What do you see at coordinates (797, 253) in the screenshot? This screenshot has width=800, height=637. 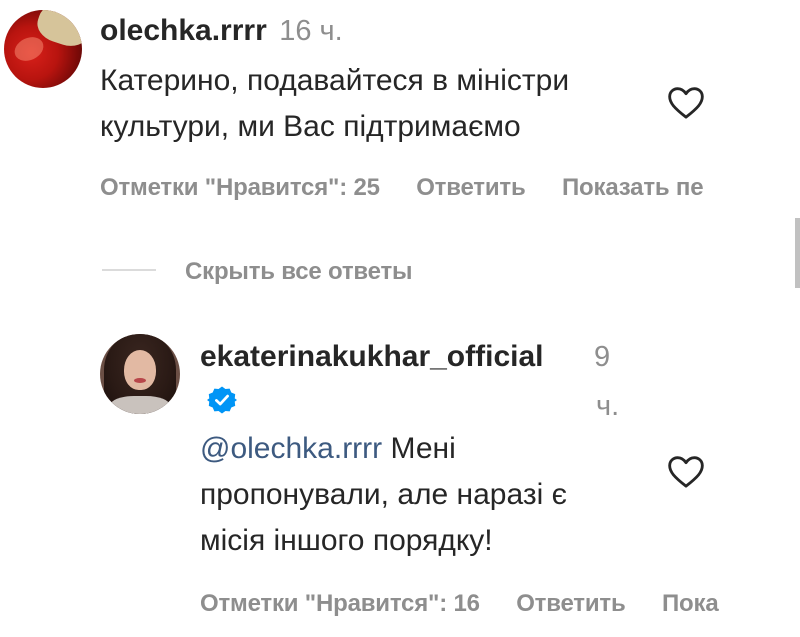 I see `scrollbar` at bounding box center [797, 253].